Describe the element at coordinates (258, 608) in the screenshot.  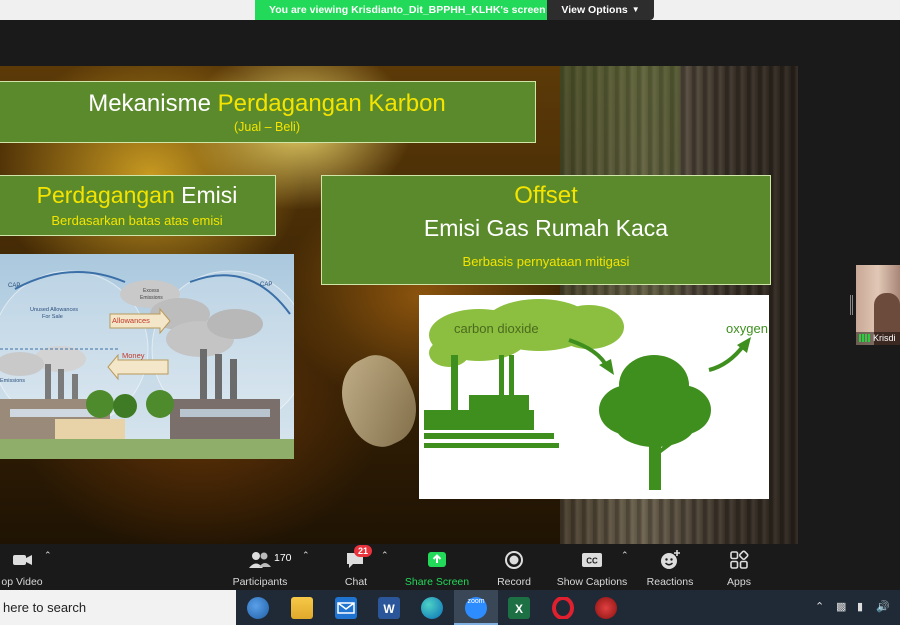
I see `edge-app-icon` at that location.